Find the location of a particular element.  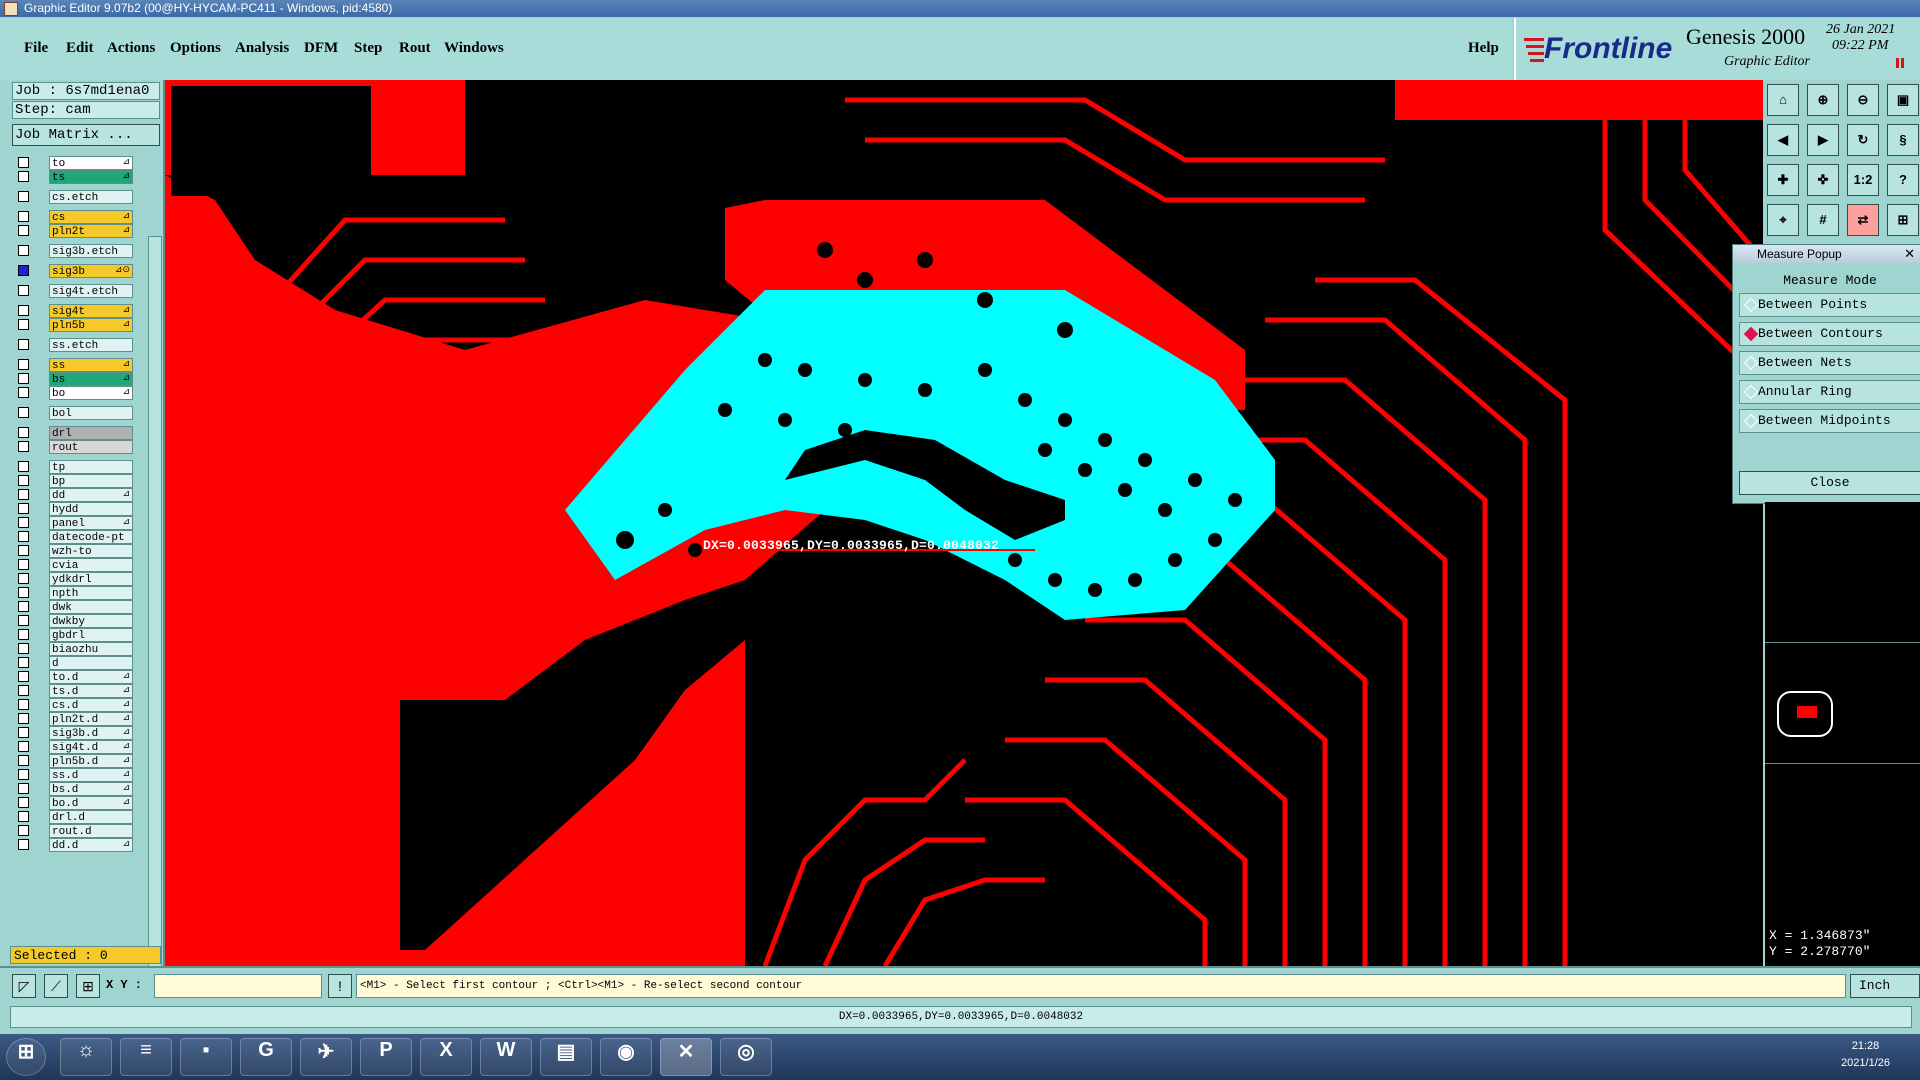

layer-row: sig3b.d ⊿ is located at coordinates (72, 733).